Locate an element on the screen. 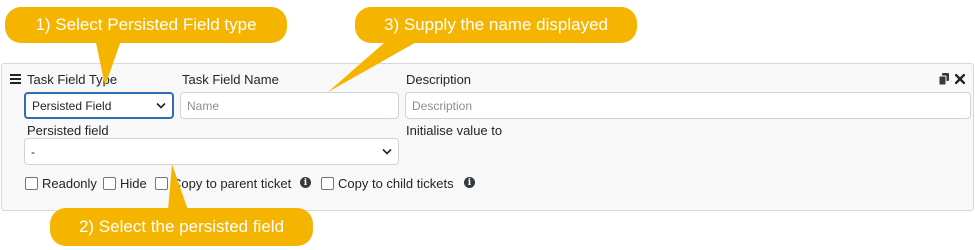  callout-step-2: 2) Select the persisted field is located at coordinates (181, 227).